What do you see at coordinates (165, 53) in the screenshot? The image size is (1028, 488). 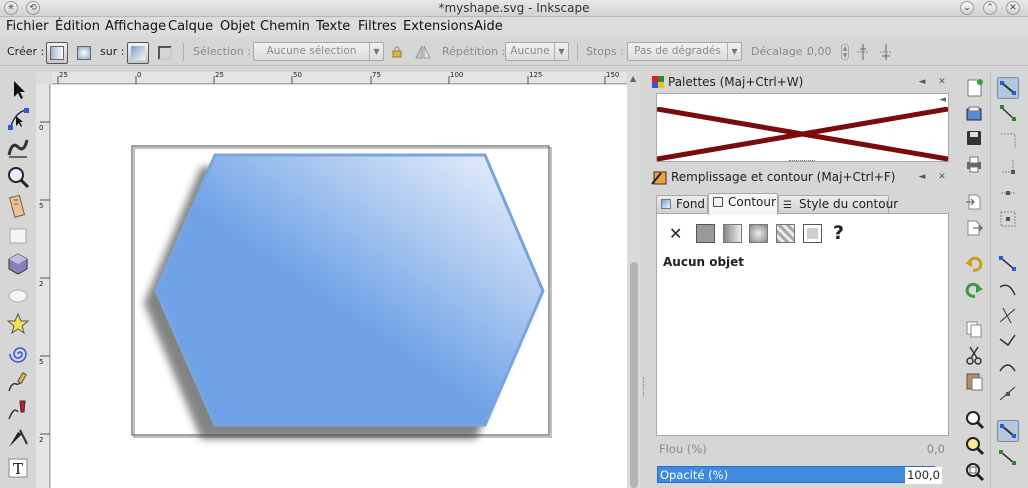 I see `stroke-target-button` at bounding box center [165, 53].